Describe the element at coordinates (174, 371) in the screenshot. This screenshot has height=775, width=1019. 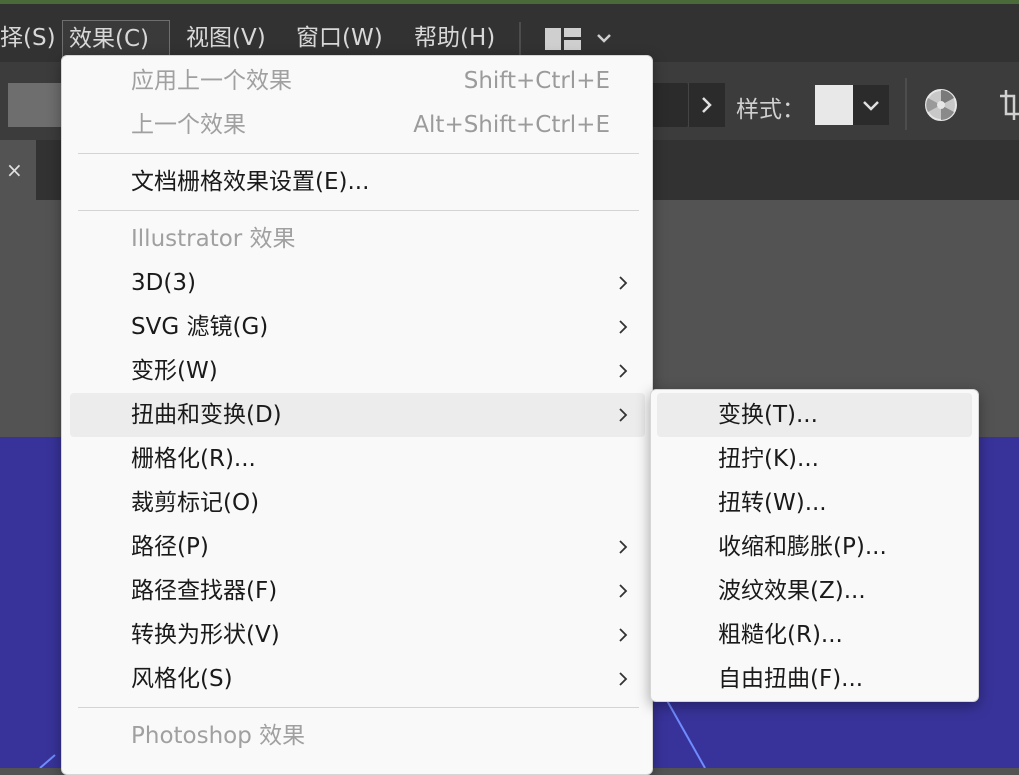
I see `menu-item-label: 变形(W)` at that location.